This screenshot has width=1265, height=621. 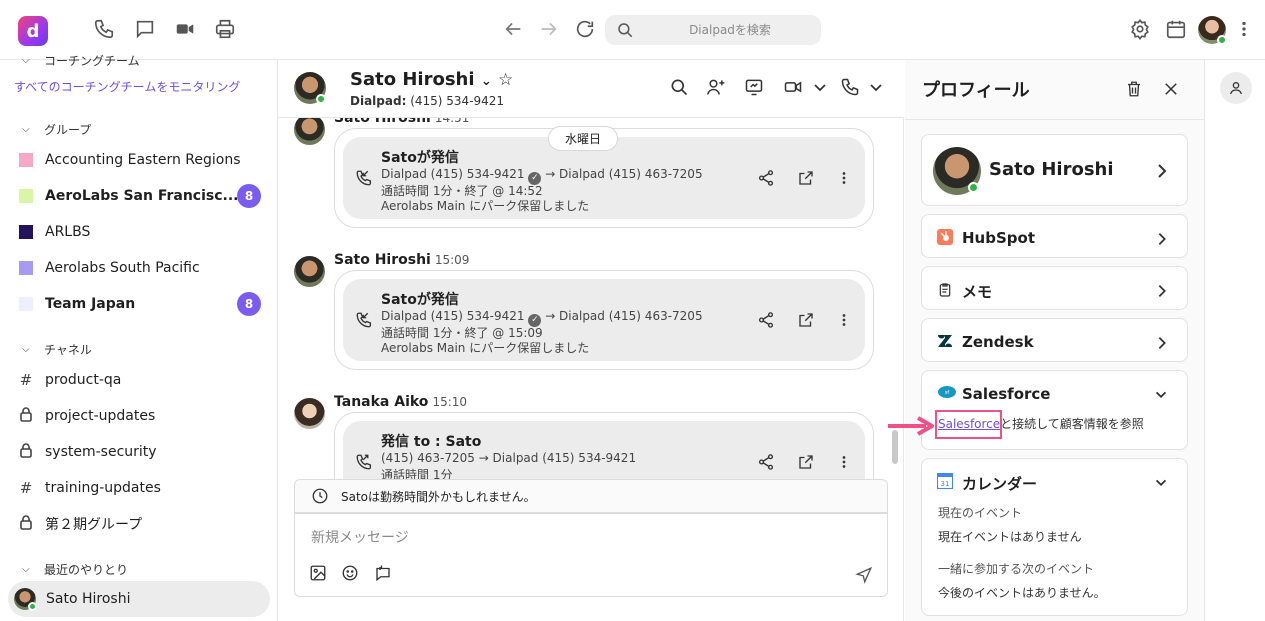 I want to click on groups-section-header: ⌵ グループ, so click(x=56, y=129).